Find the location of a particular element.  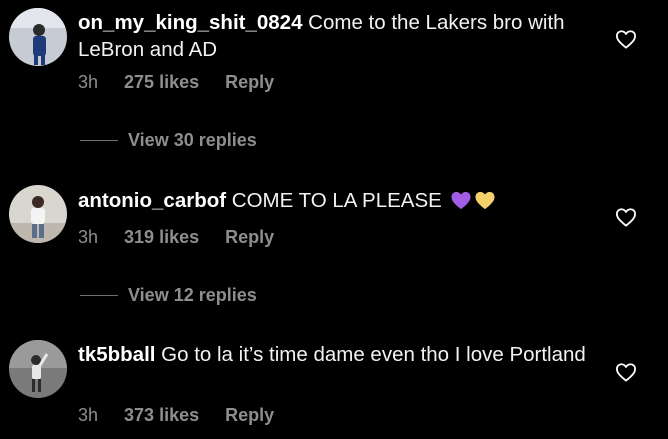

view-replies-button: View 30 replies is located at coordinates (168, 140).